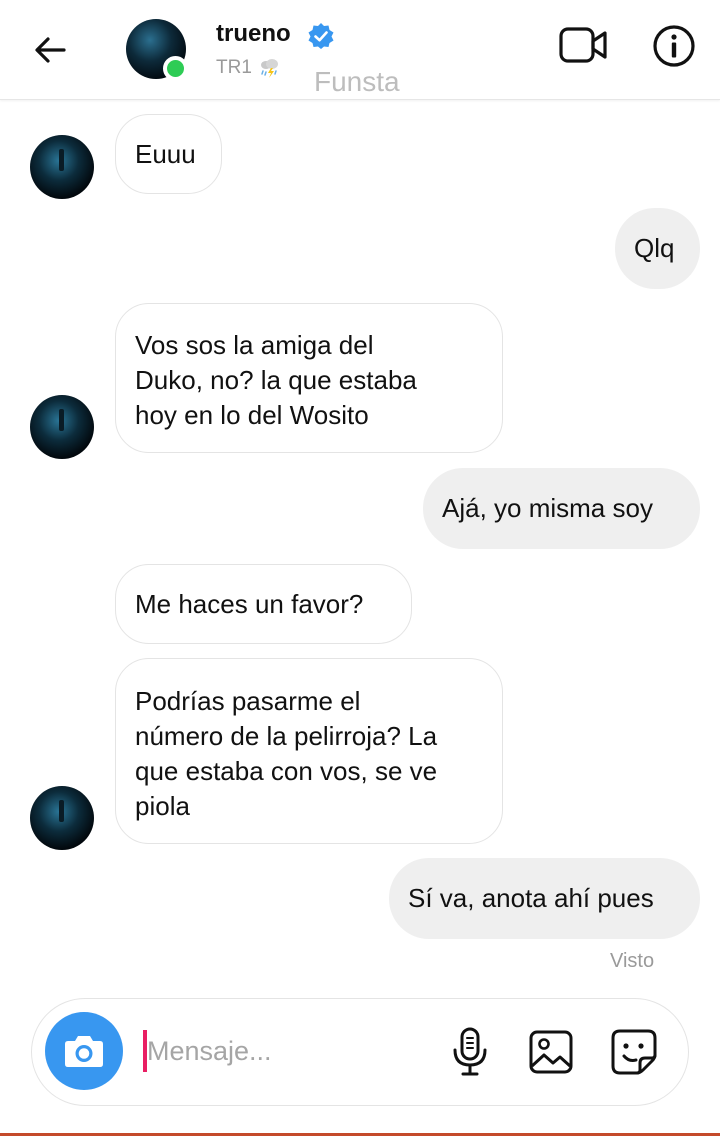  Describe the element at coordinates (654, 248) in the screenshot. I see `message-line: Qlq` at that location.